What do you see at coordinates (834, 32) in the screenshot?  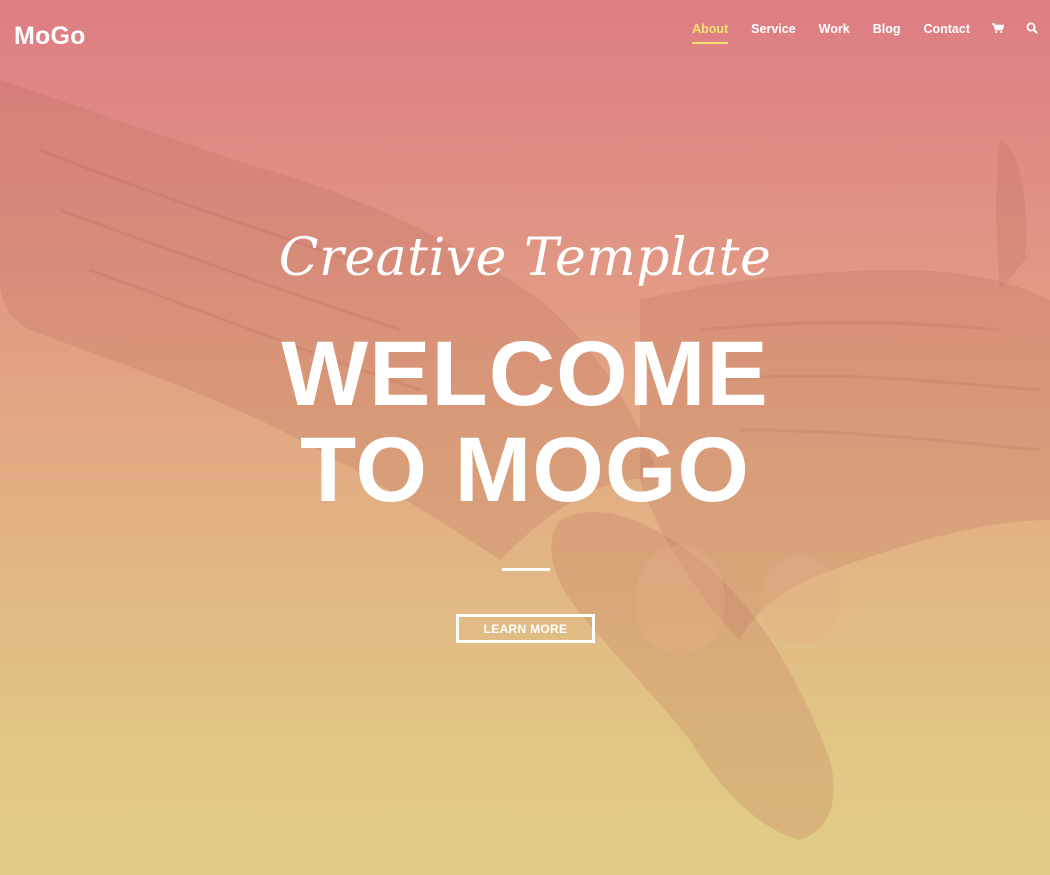 I see `nav-item-work: Work` at bounding box center [834, 32].